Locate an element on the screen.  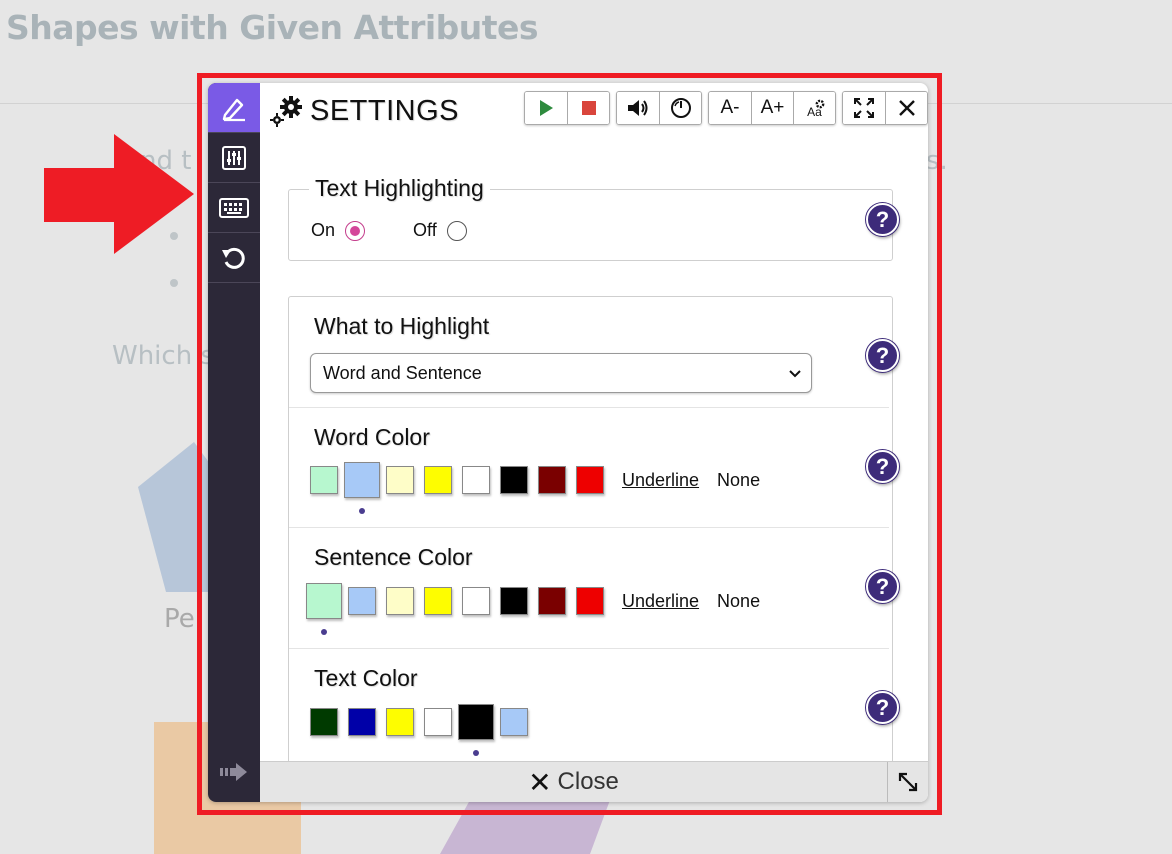
sentence-color-section: Sentence Color Underline None ? is located at coordinates (594, 588).